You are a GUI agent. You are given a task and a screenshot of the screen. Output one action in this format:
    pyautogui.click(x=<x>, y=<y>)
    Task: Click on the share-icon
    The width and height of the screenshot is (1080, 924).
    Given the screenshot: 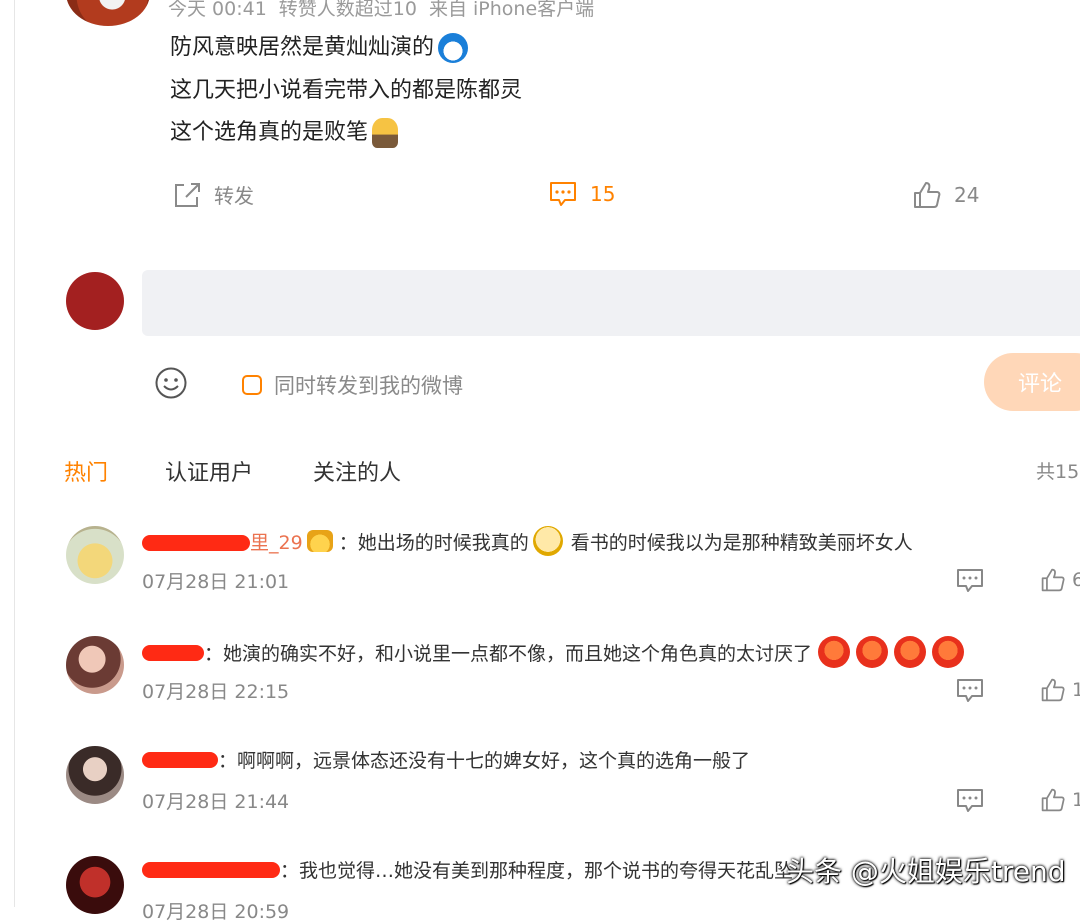 What is the action you would take?
    pyautogui.click(x=187, y=194)
    